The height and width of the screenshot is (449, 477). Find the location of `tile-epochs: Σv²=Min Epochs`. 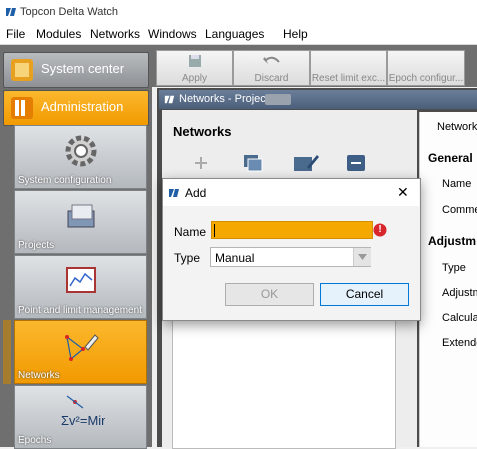

tile-epochs: Σv²=Min Epochs is located at coordinates (80, 417).